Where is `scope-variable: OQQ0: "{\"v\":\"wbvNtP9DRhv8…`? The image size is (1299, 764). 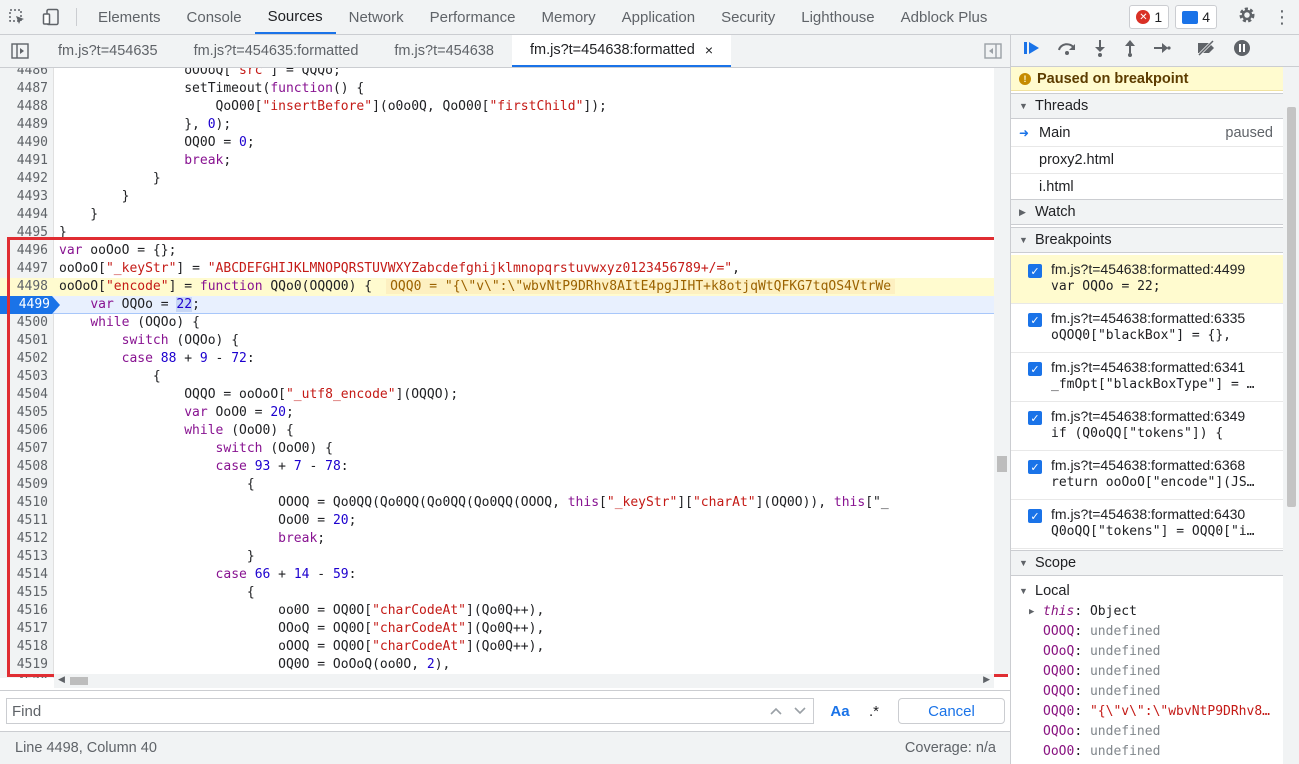
scope-variable: OQQ0: "{\"v\":\"wbvNtP9DRhv8… is located at coordinates (1147, 712).